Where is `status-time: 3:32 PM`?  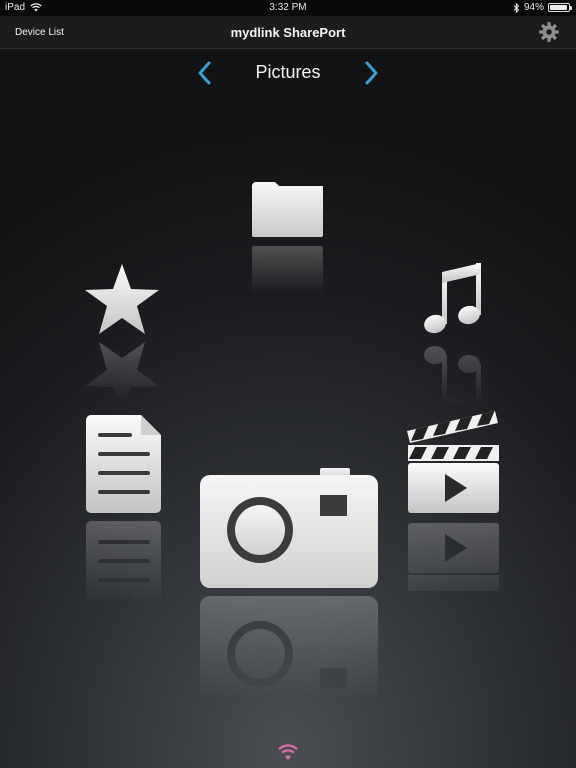
status-time: 3:32 PM is located at coordinates (288, 7).